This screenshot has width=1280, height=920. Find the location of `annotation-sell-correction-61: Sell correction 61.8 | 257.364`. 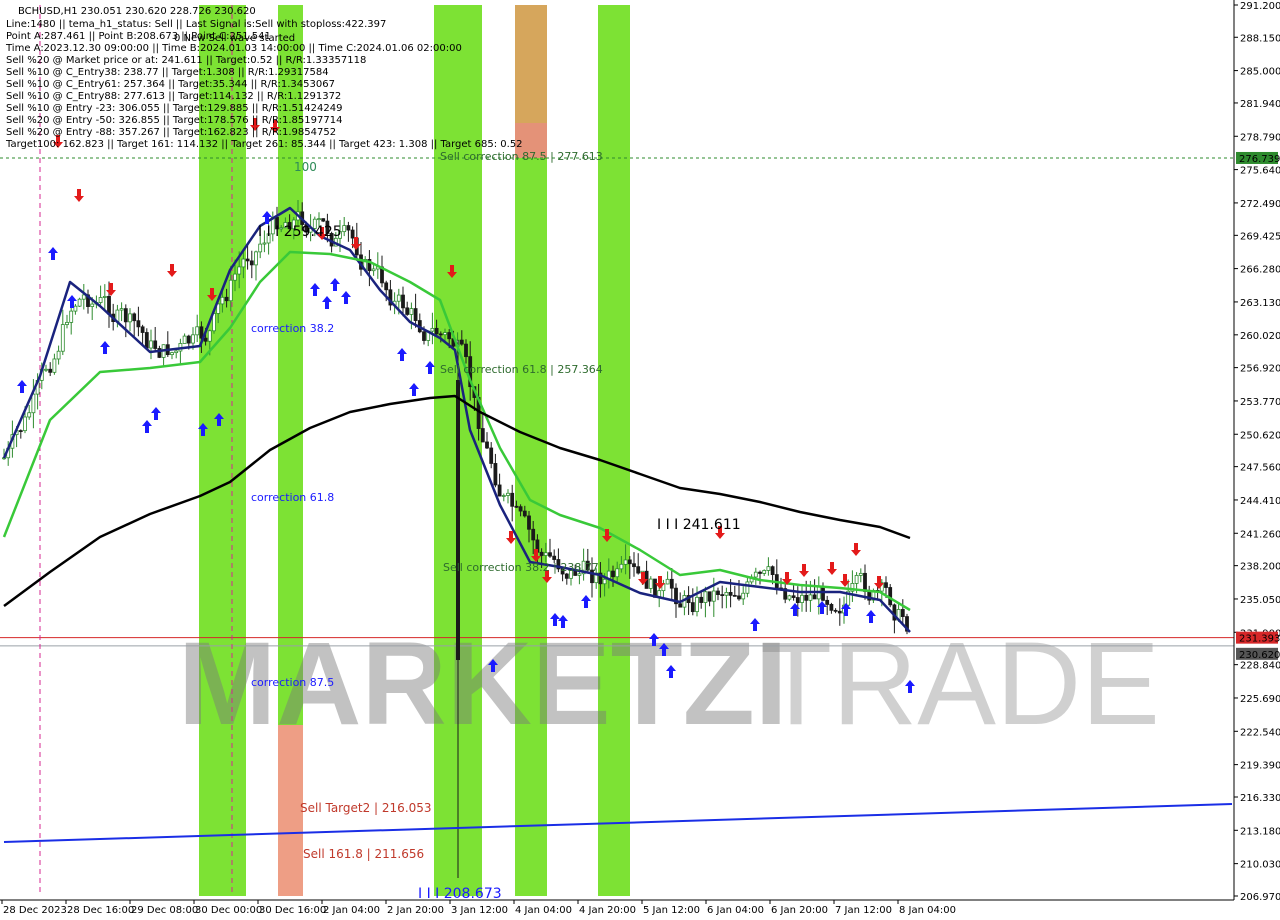

annotation-sell-correction-61: Sell correction 61.8 | 257.364 is located at coordinates (521, 369).